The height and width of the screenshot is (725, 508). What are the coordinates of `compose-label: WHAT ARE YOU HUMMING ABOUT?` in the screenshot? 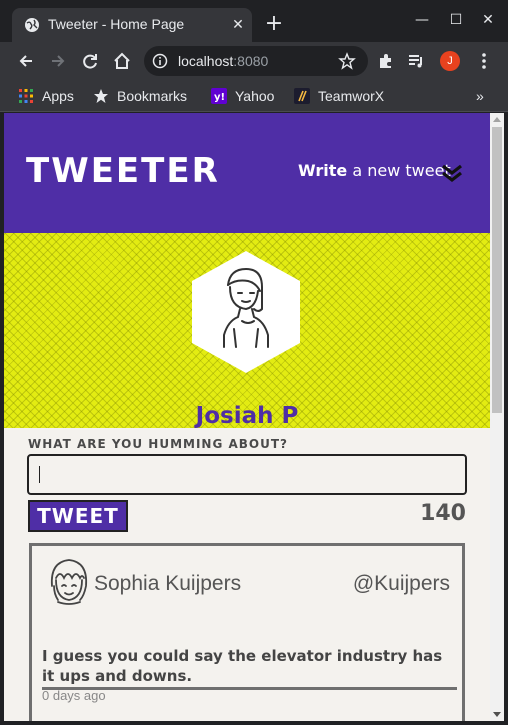 It's located at (158, 444).